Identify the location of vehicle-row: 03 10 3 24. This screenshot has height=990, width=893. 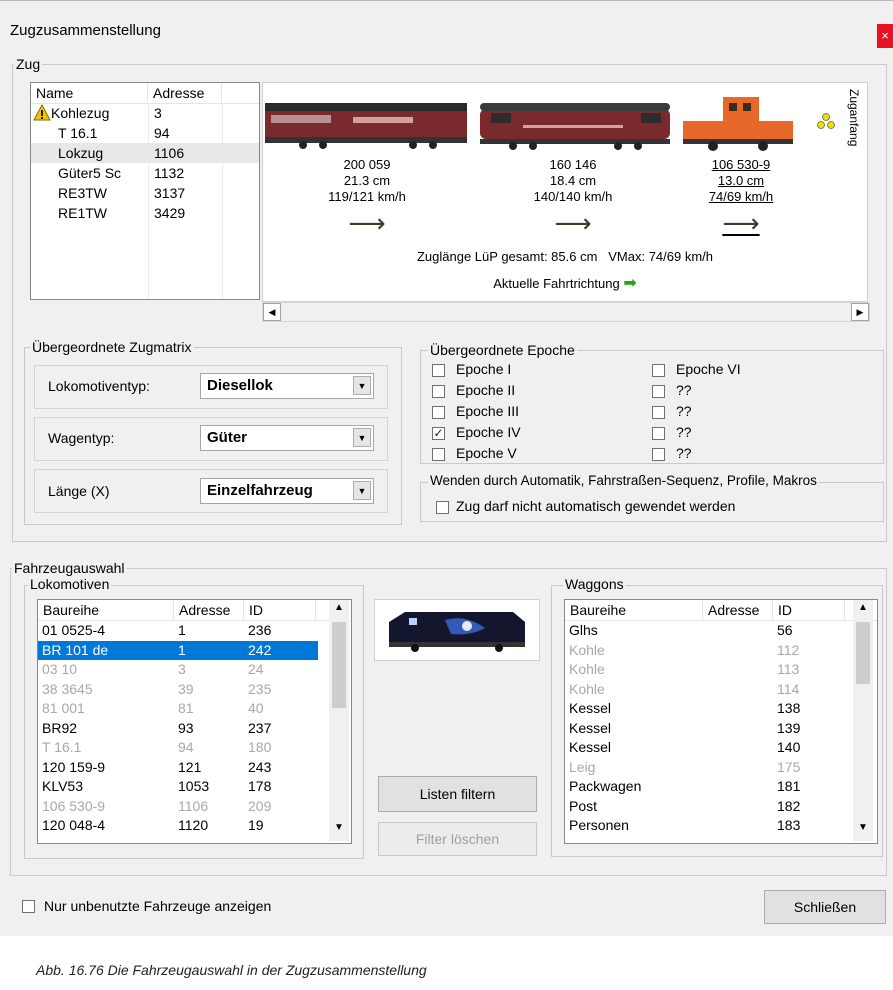
(178, 669).